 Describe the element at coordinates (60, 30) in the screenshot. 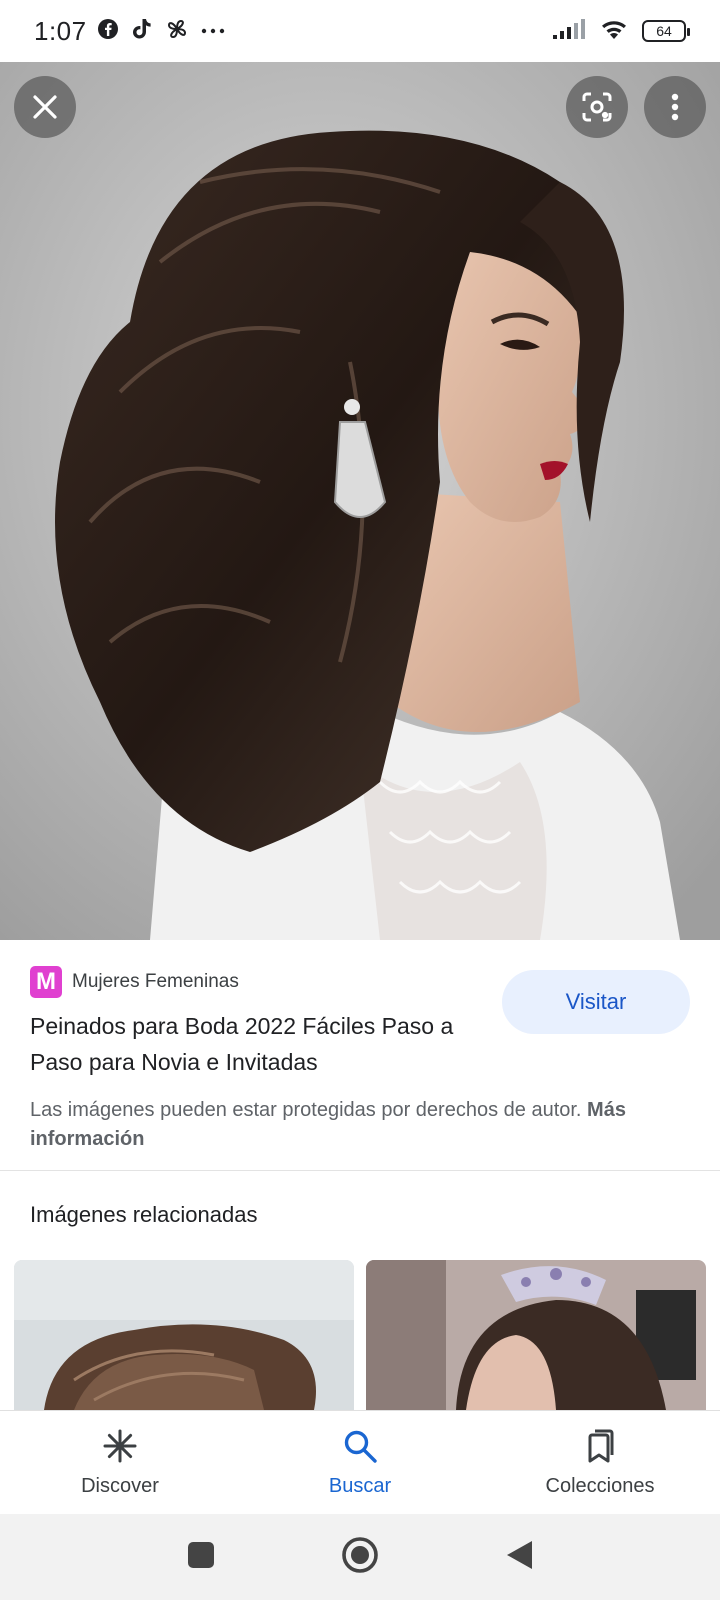

I see `status-time: 1:07` at that location.